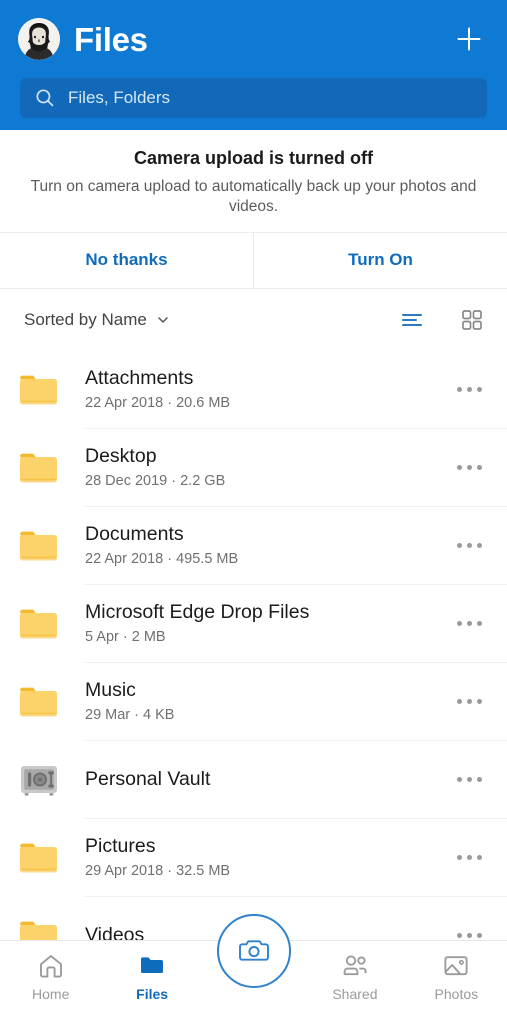 The height and width of the screenshot is (1024, 507). Describe the element at coordinates (253, 158) in the screenshot. I see `banner-title: Camera upload is turned off` at that location.